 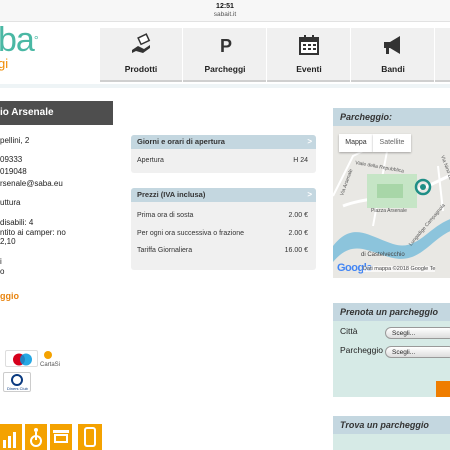 I want to click on diners-club-card-icon: Diners Club, so click(x=17, y=382).